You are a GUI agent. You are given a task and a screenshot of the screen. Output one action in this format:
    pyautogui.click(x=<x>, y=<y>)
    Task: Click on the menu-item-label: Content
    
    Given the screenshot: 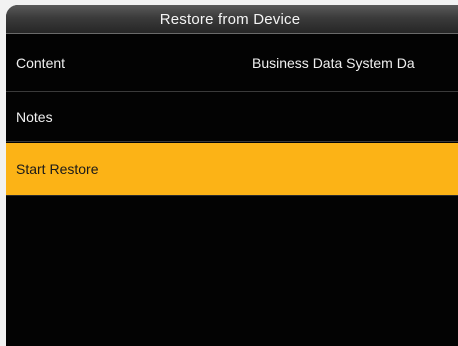 What is the action you would take?
    pyautogui.click(x=41, y=62)
    